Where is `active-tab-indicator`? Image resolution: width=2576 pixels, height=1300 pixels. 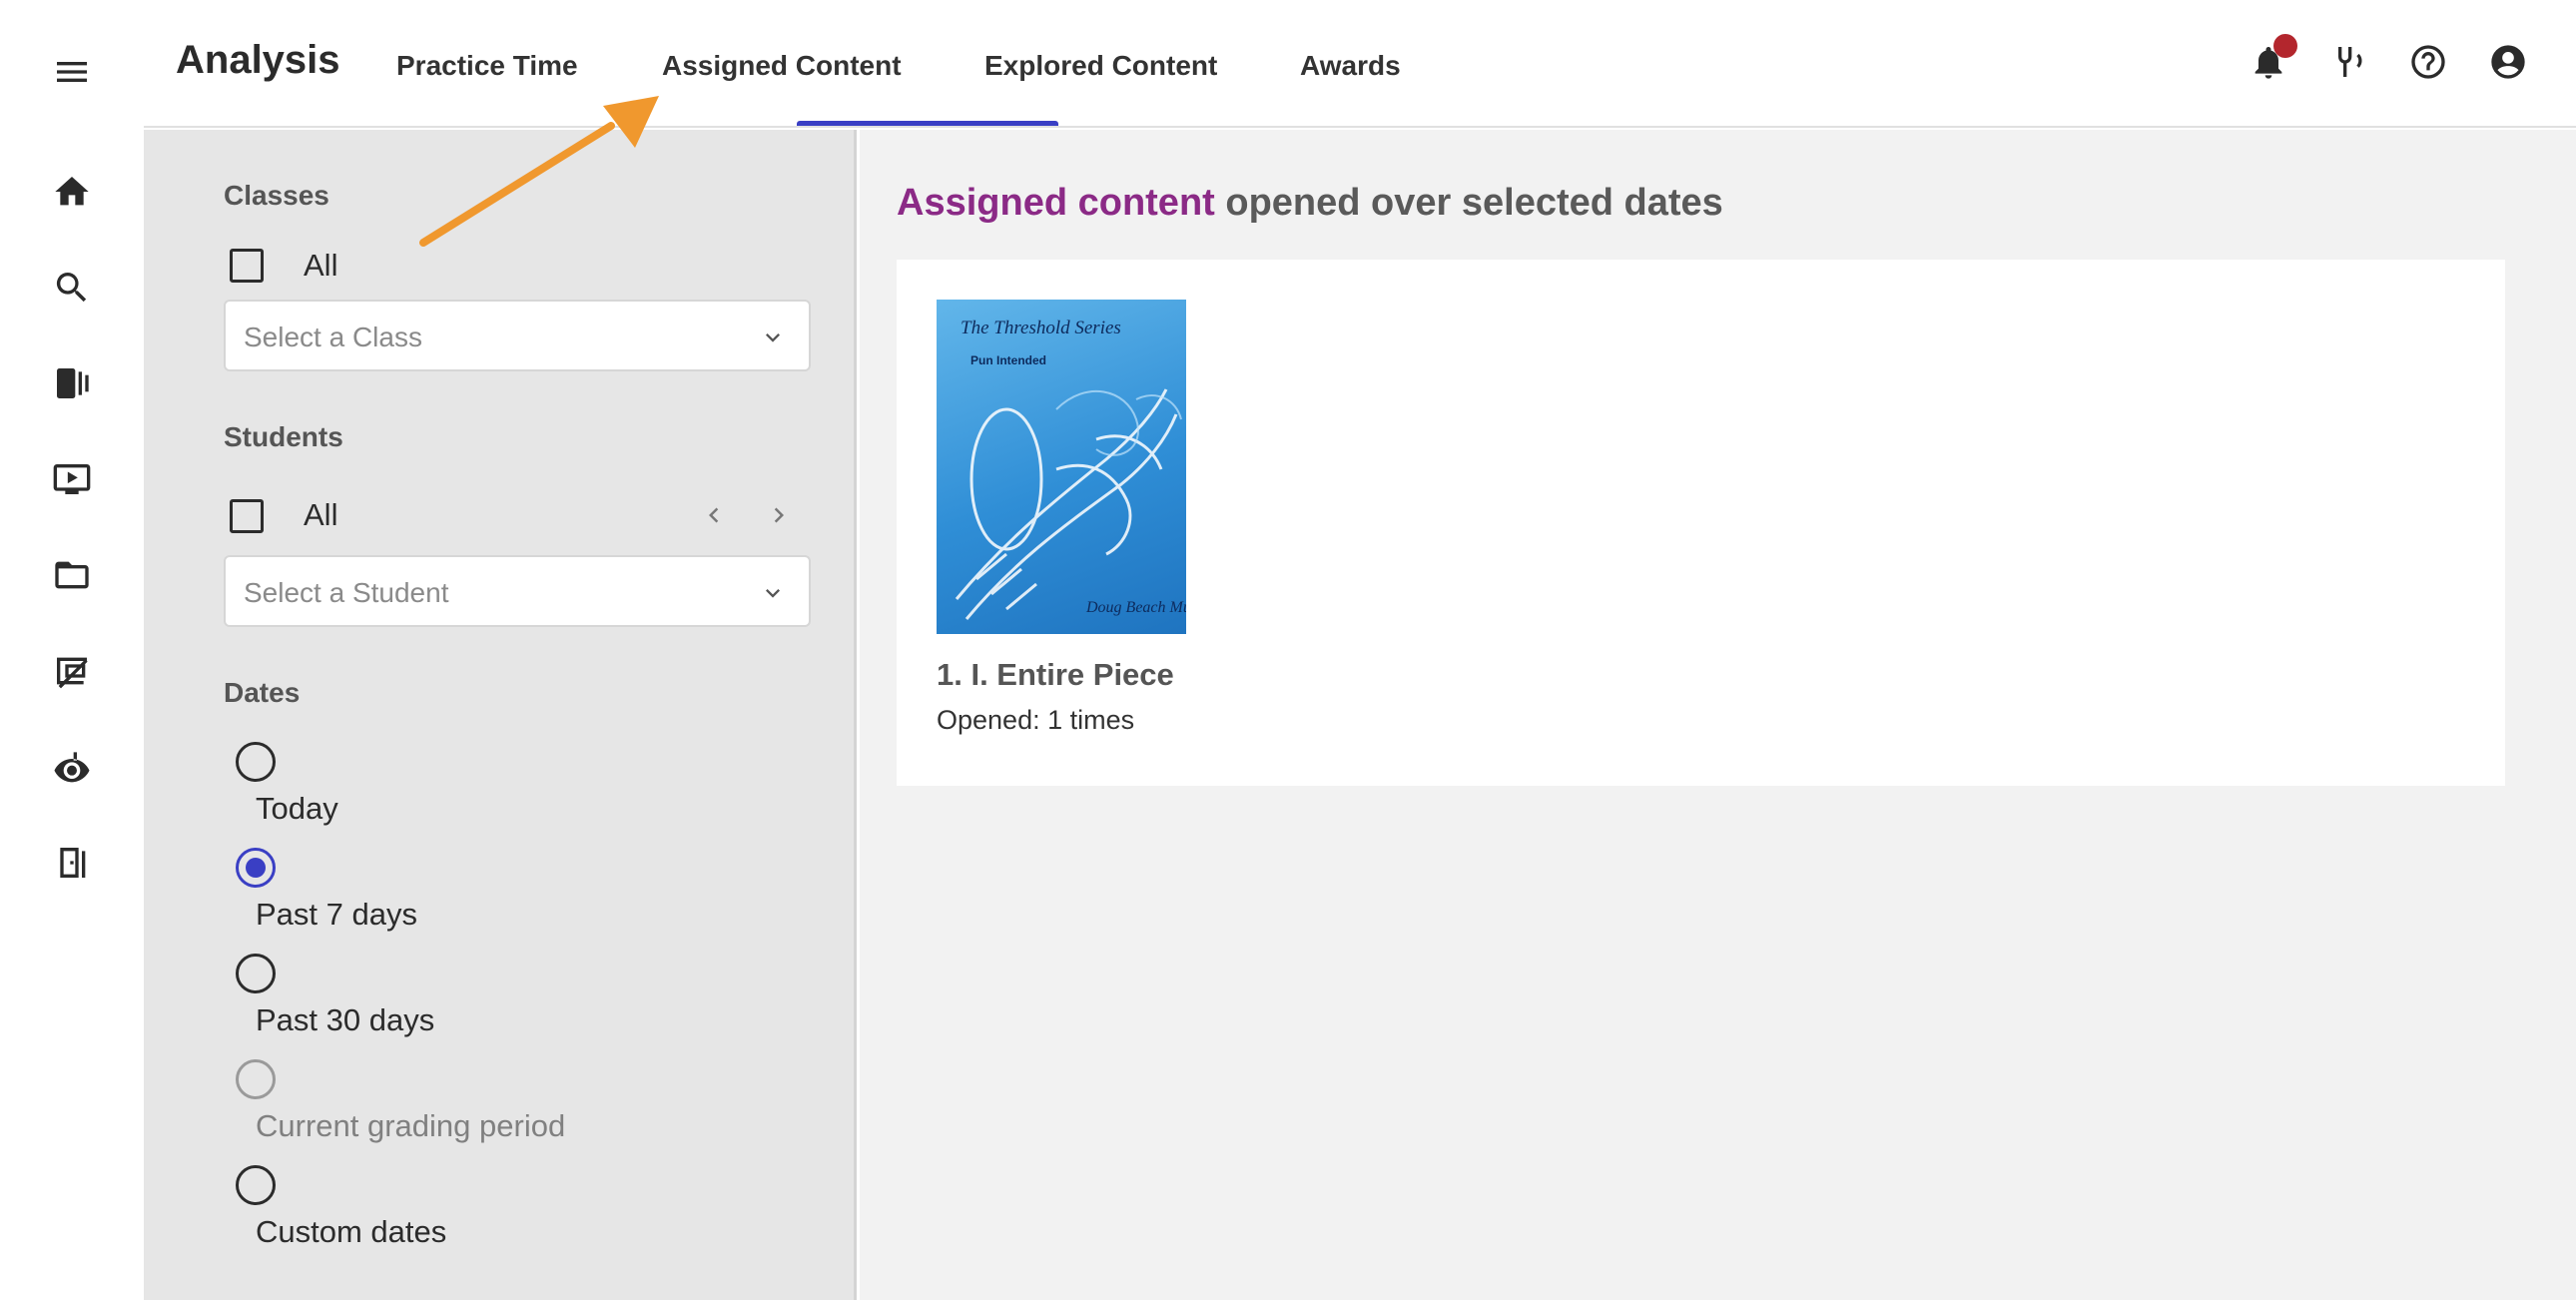
active-tab-indicator is located at coordinates (928, 123).